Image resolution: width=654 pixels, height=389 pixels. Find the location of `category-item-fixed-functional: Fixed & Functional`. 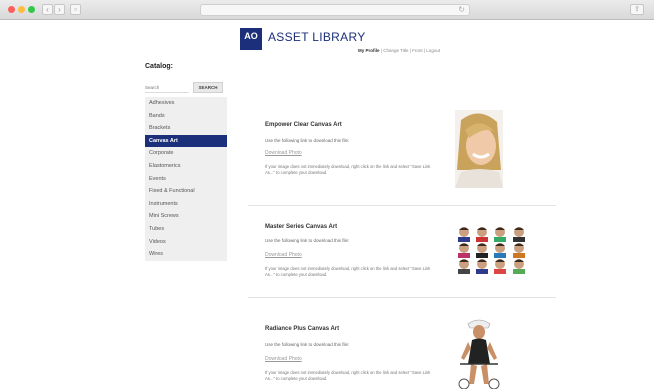

category-item-fixed-functional: Fixed & Functional is located at coordinates (186, 191).